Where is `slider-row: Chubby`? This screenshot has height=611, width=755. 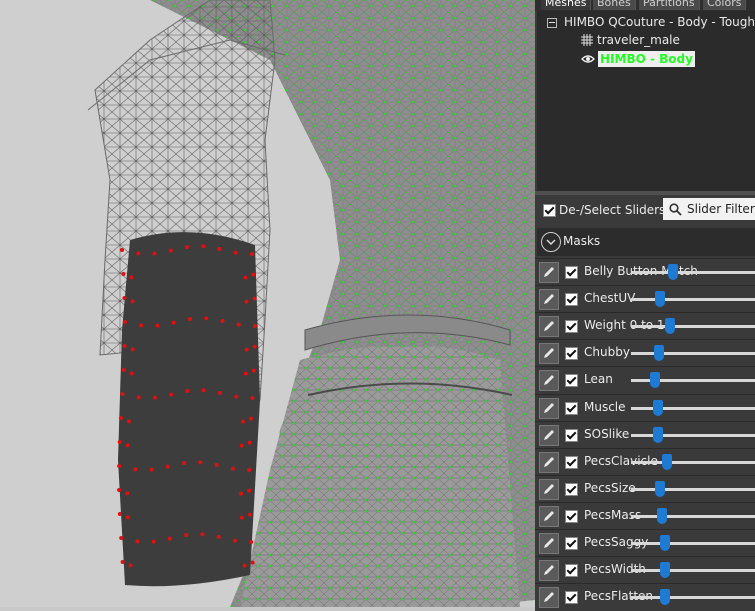
slider-row: Chubby is located at coordinates (645, 353).